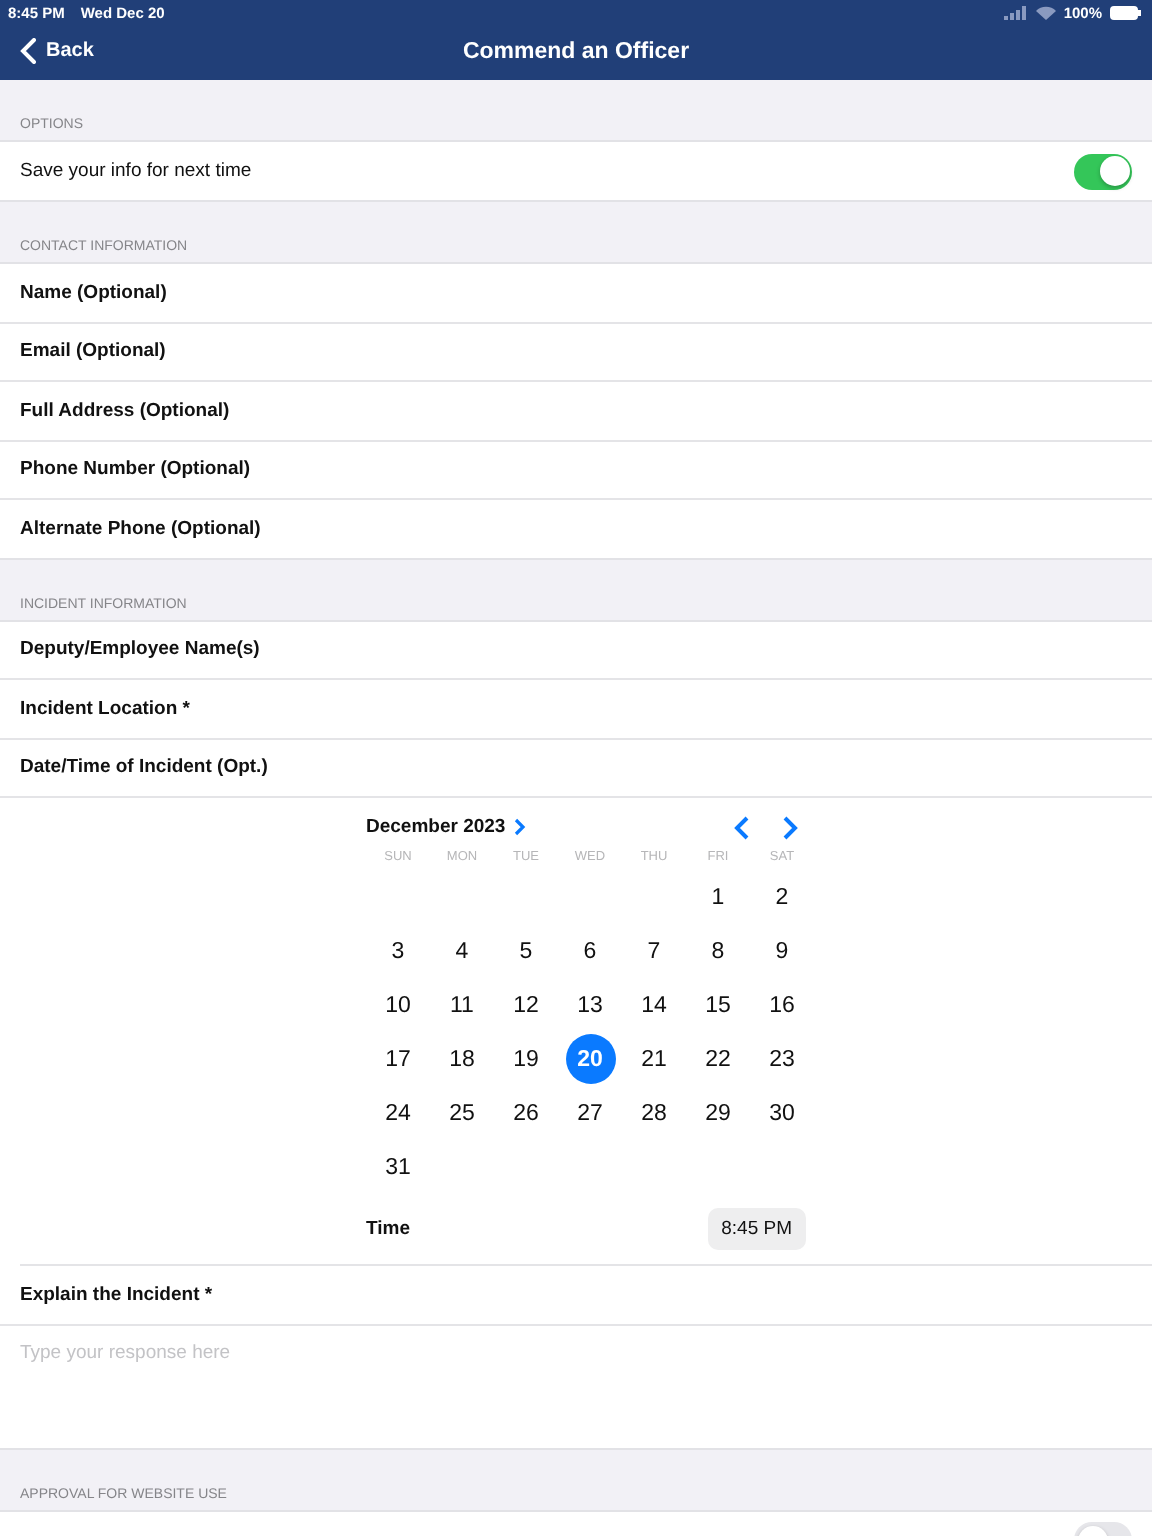 The image size is (1152, 1536). I want to click on calendar-day: 13, so click(590, 1005).